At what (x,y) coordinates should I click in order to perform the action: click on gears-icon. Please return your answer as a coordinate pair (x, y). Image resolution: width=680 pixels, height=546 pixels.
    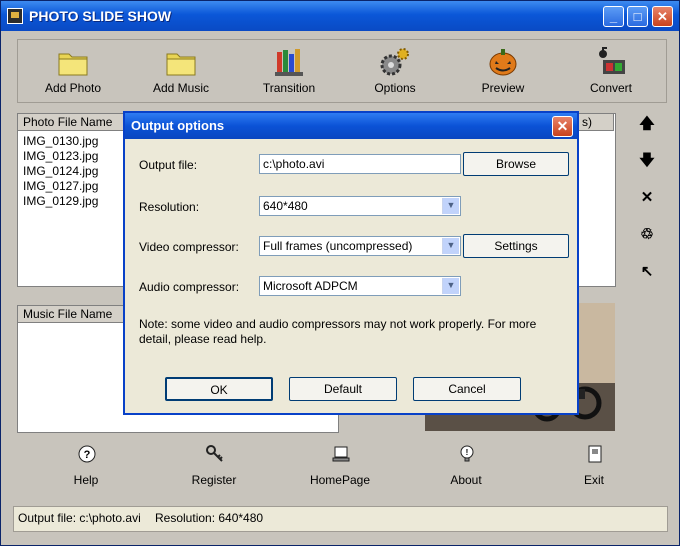
    Looking at the image, I should click on (394, 62).